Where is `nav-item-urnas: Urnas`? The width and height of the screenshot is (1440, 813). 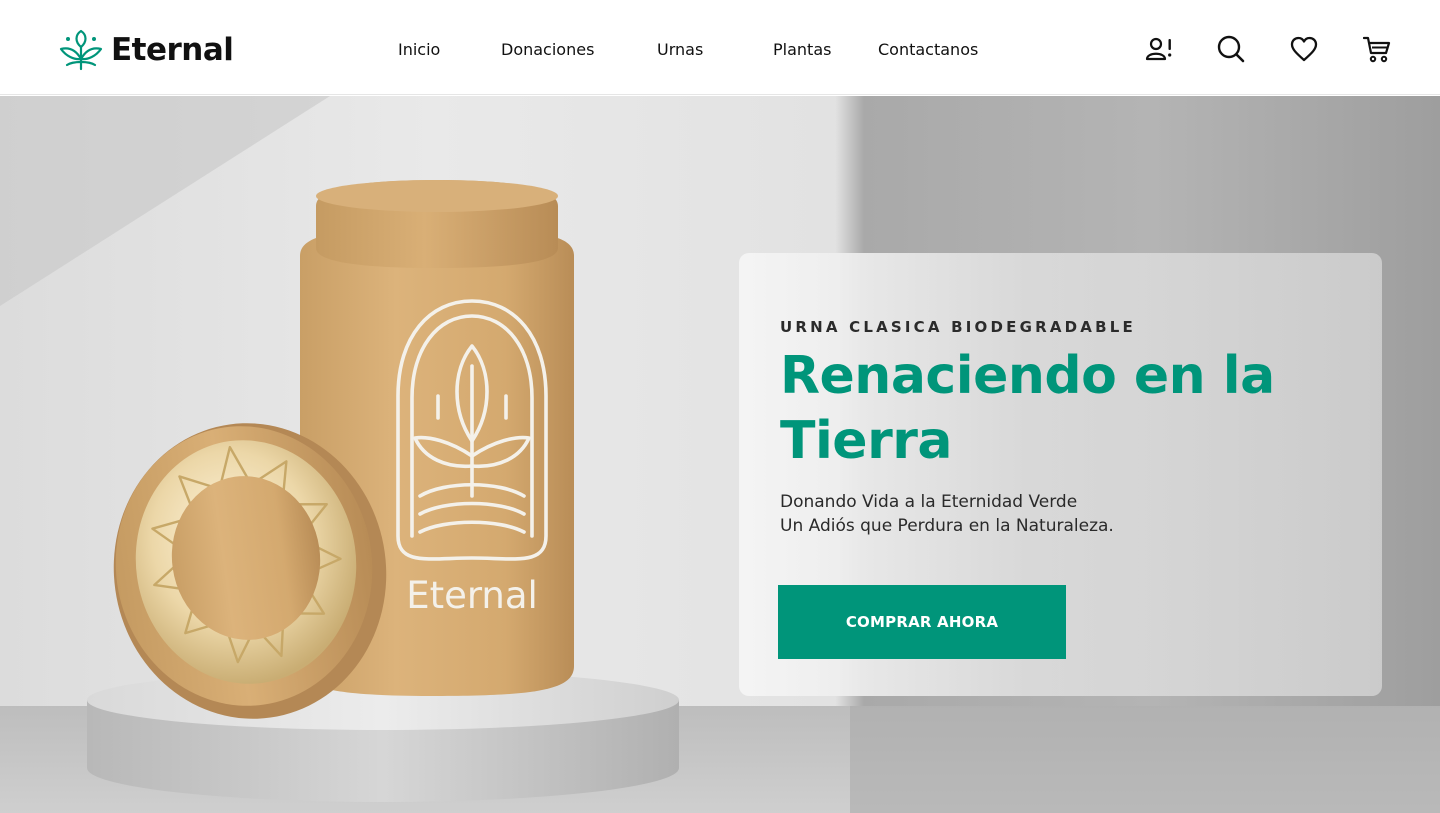 nav-item-urnas: Urnas is located at coordinates (680, 50).